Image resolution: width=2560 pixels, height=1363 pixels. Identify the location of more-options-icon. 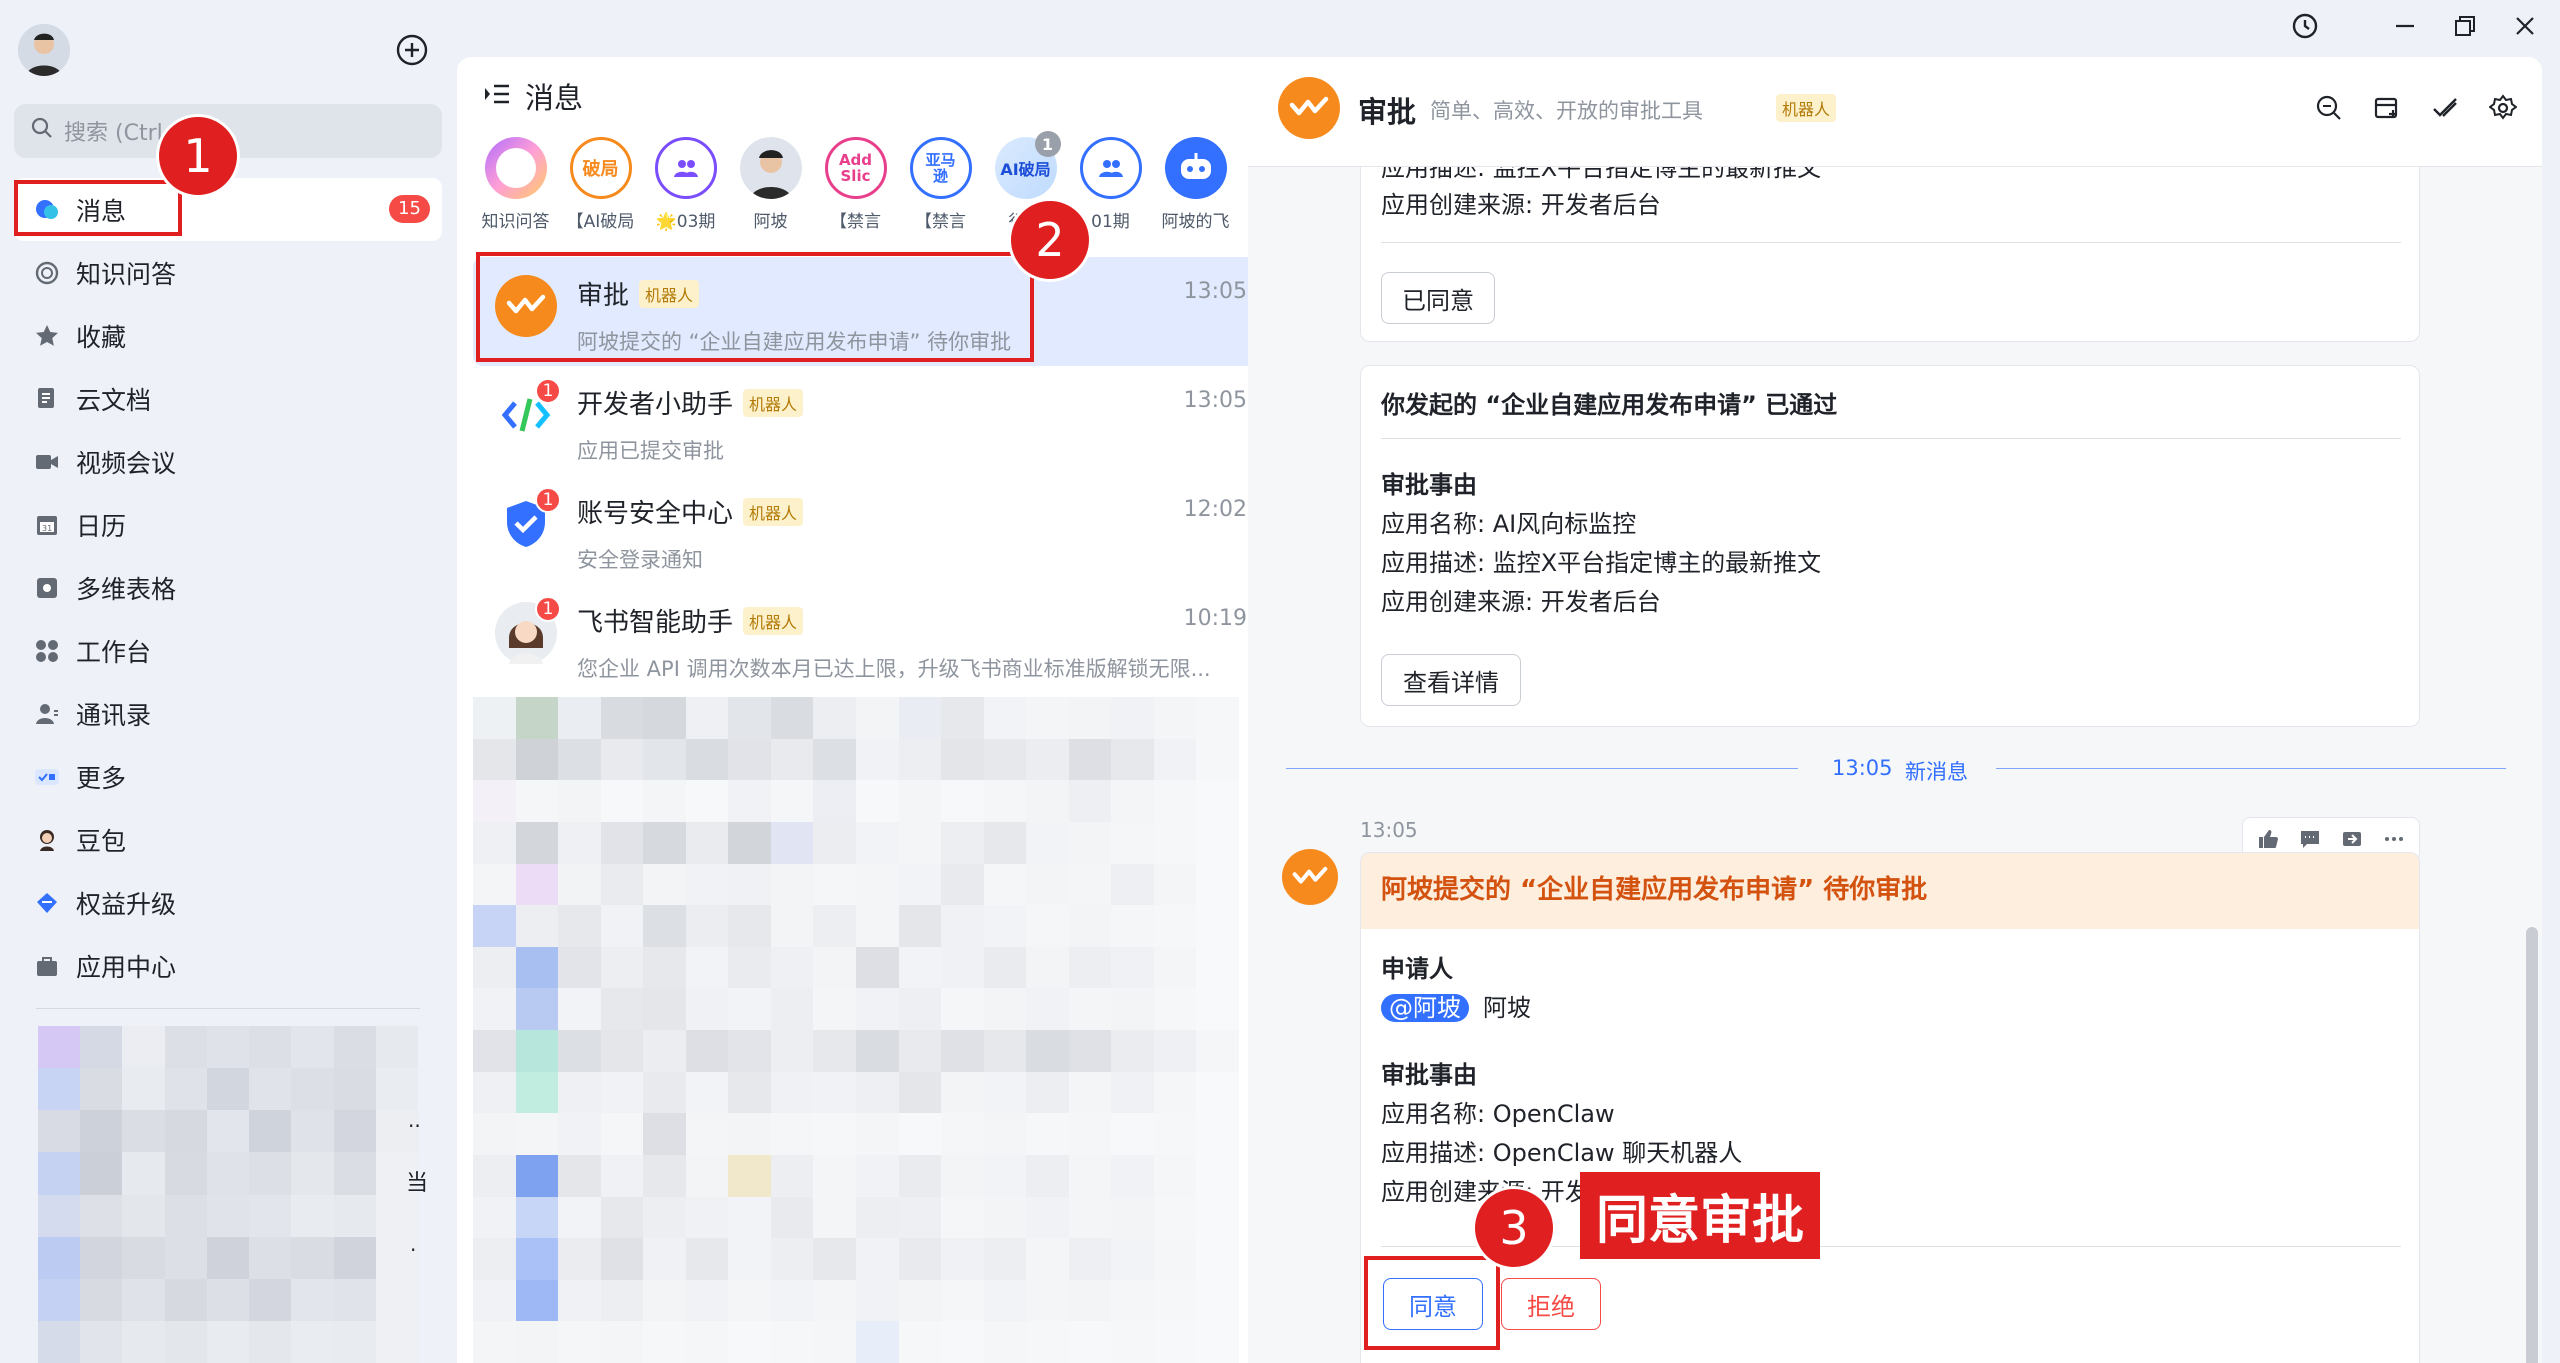
(2394, 839).